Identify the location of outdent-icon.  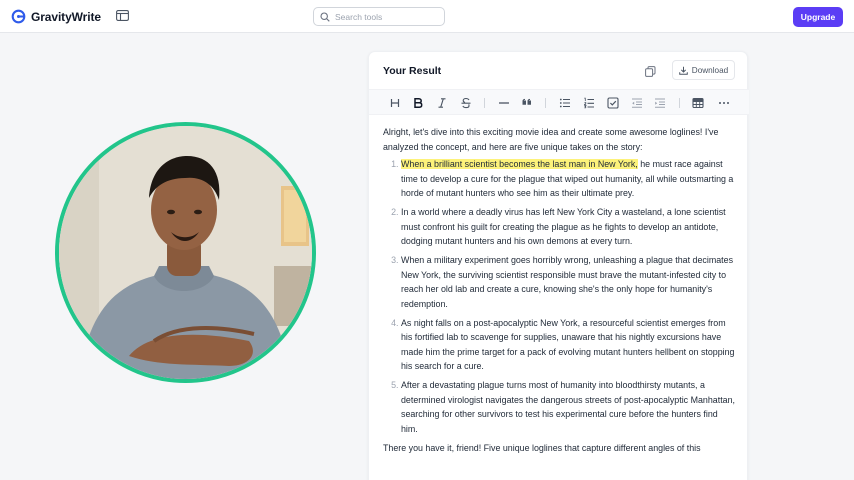
(637, 103).